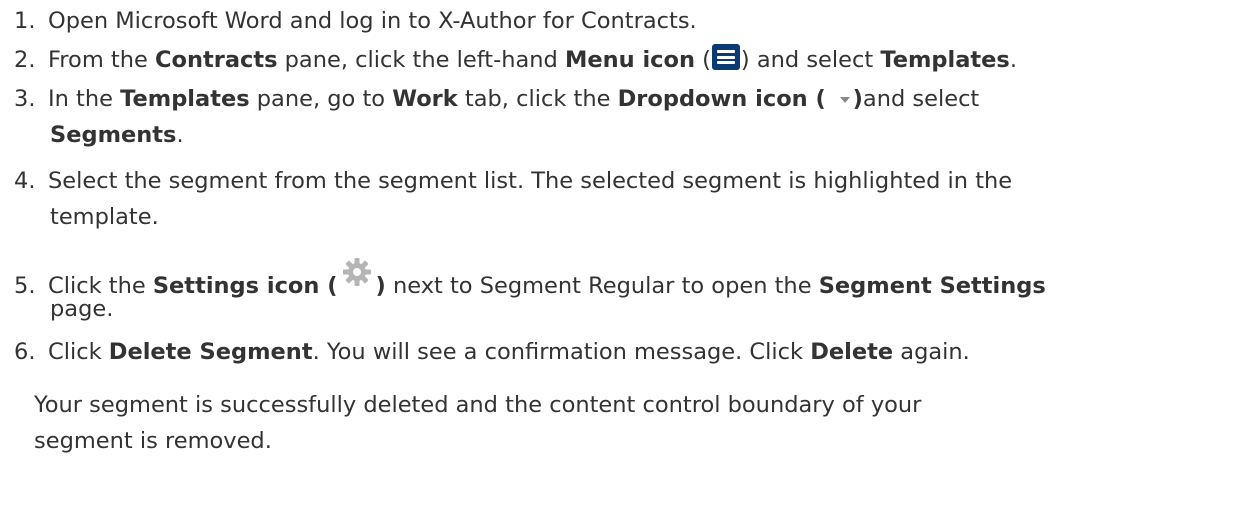 This screenshot has height=511, width=1233. What do you see at coordinates (210, 352) in the screenshot?
I see `delete-segment-label: Delete Segment` at bounding box center [210, 352].